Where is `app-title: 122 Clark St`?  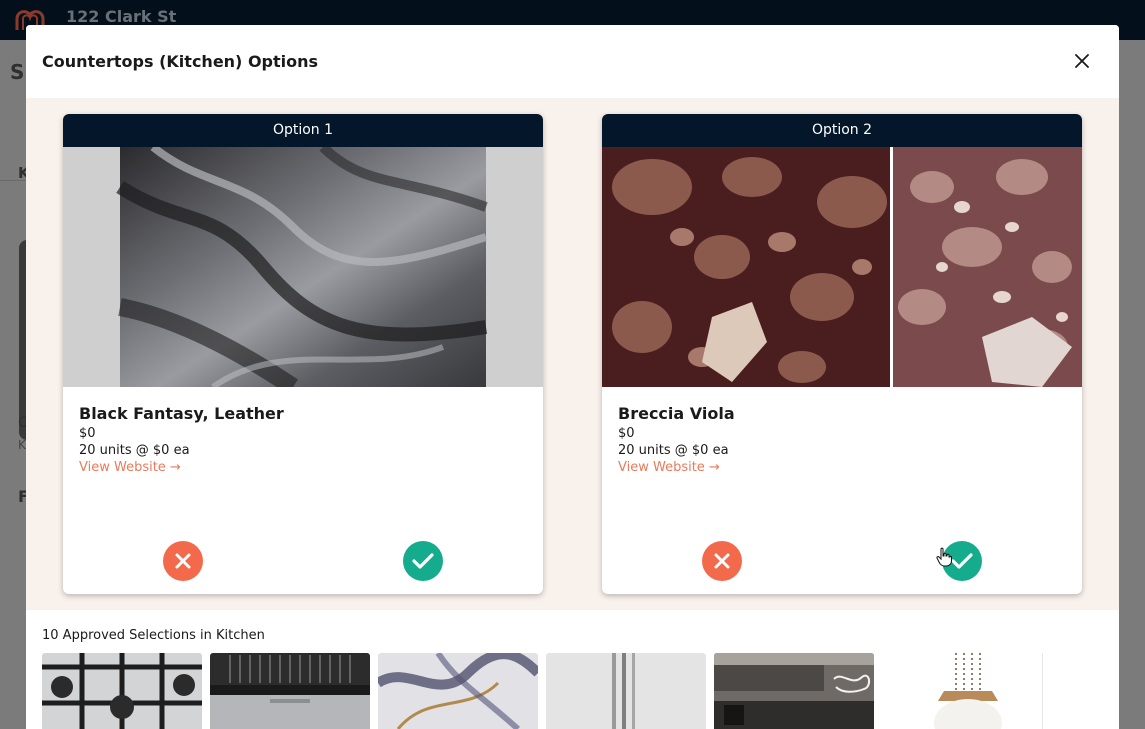 app-title: 122 Clark St is located at coordinates (121, 16).